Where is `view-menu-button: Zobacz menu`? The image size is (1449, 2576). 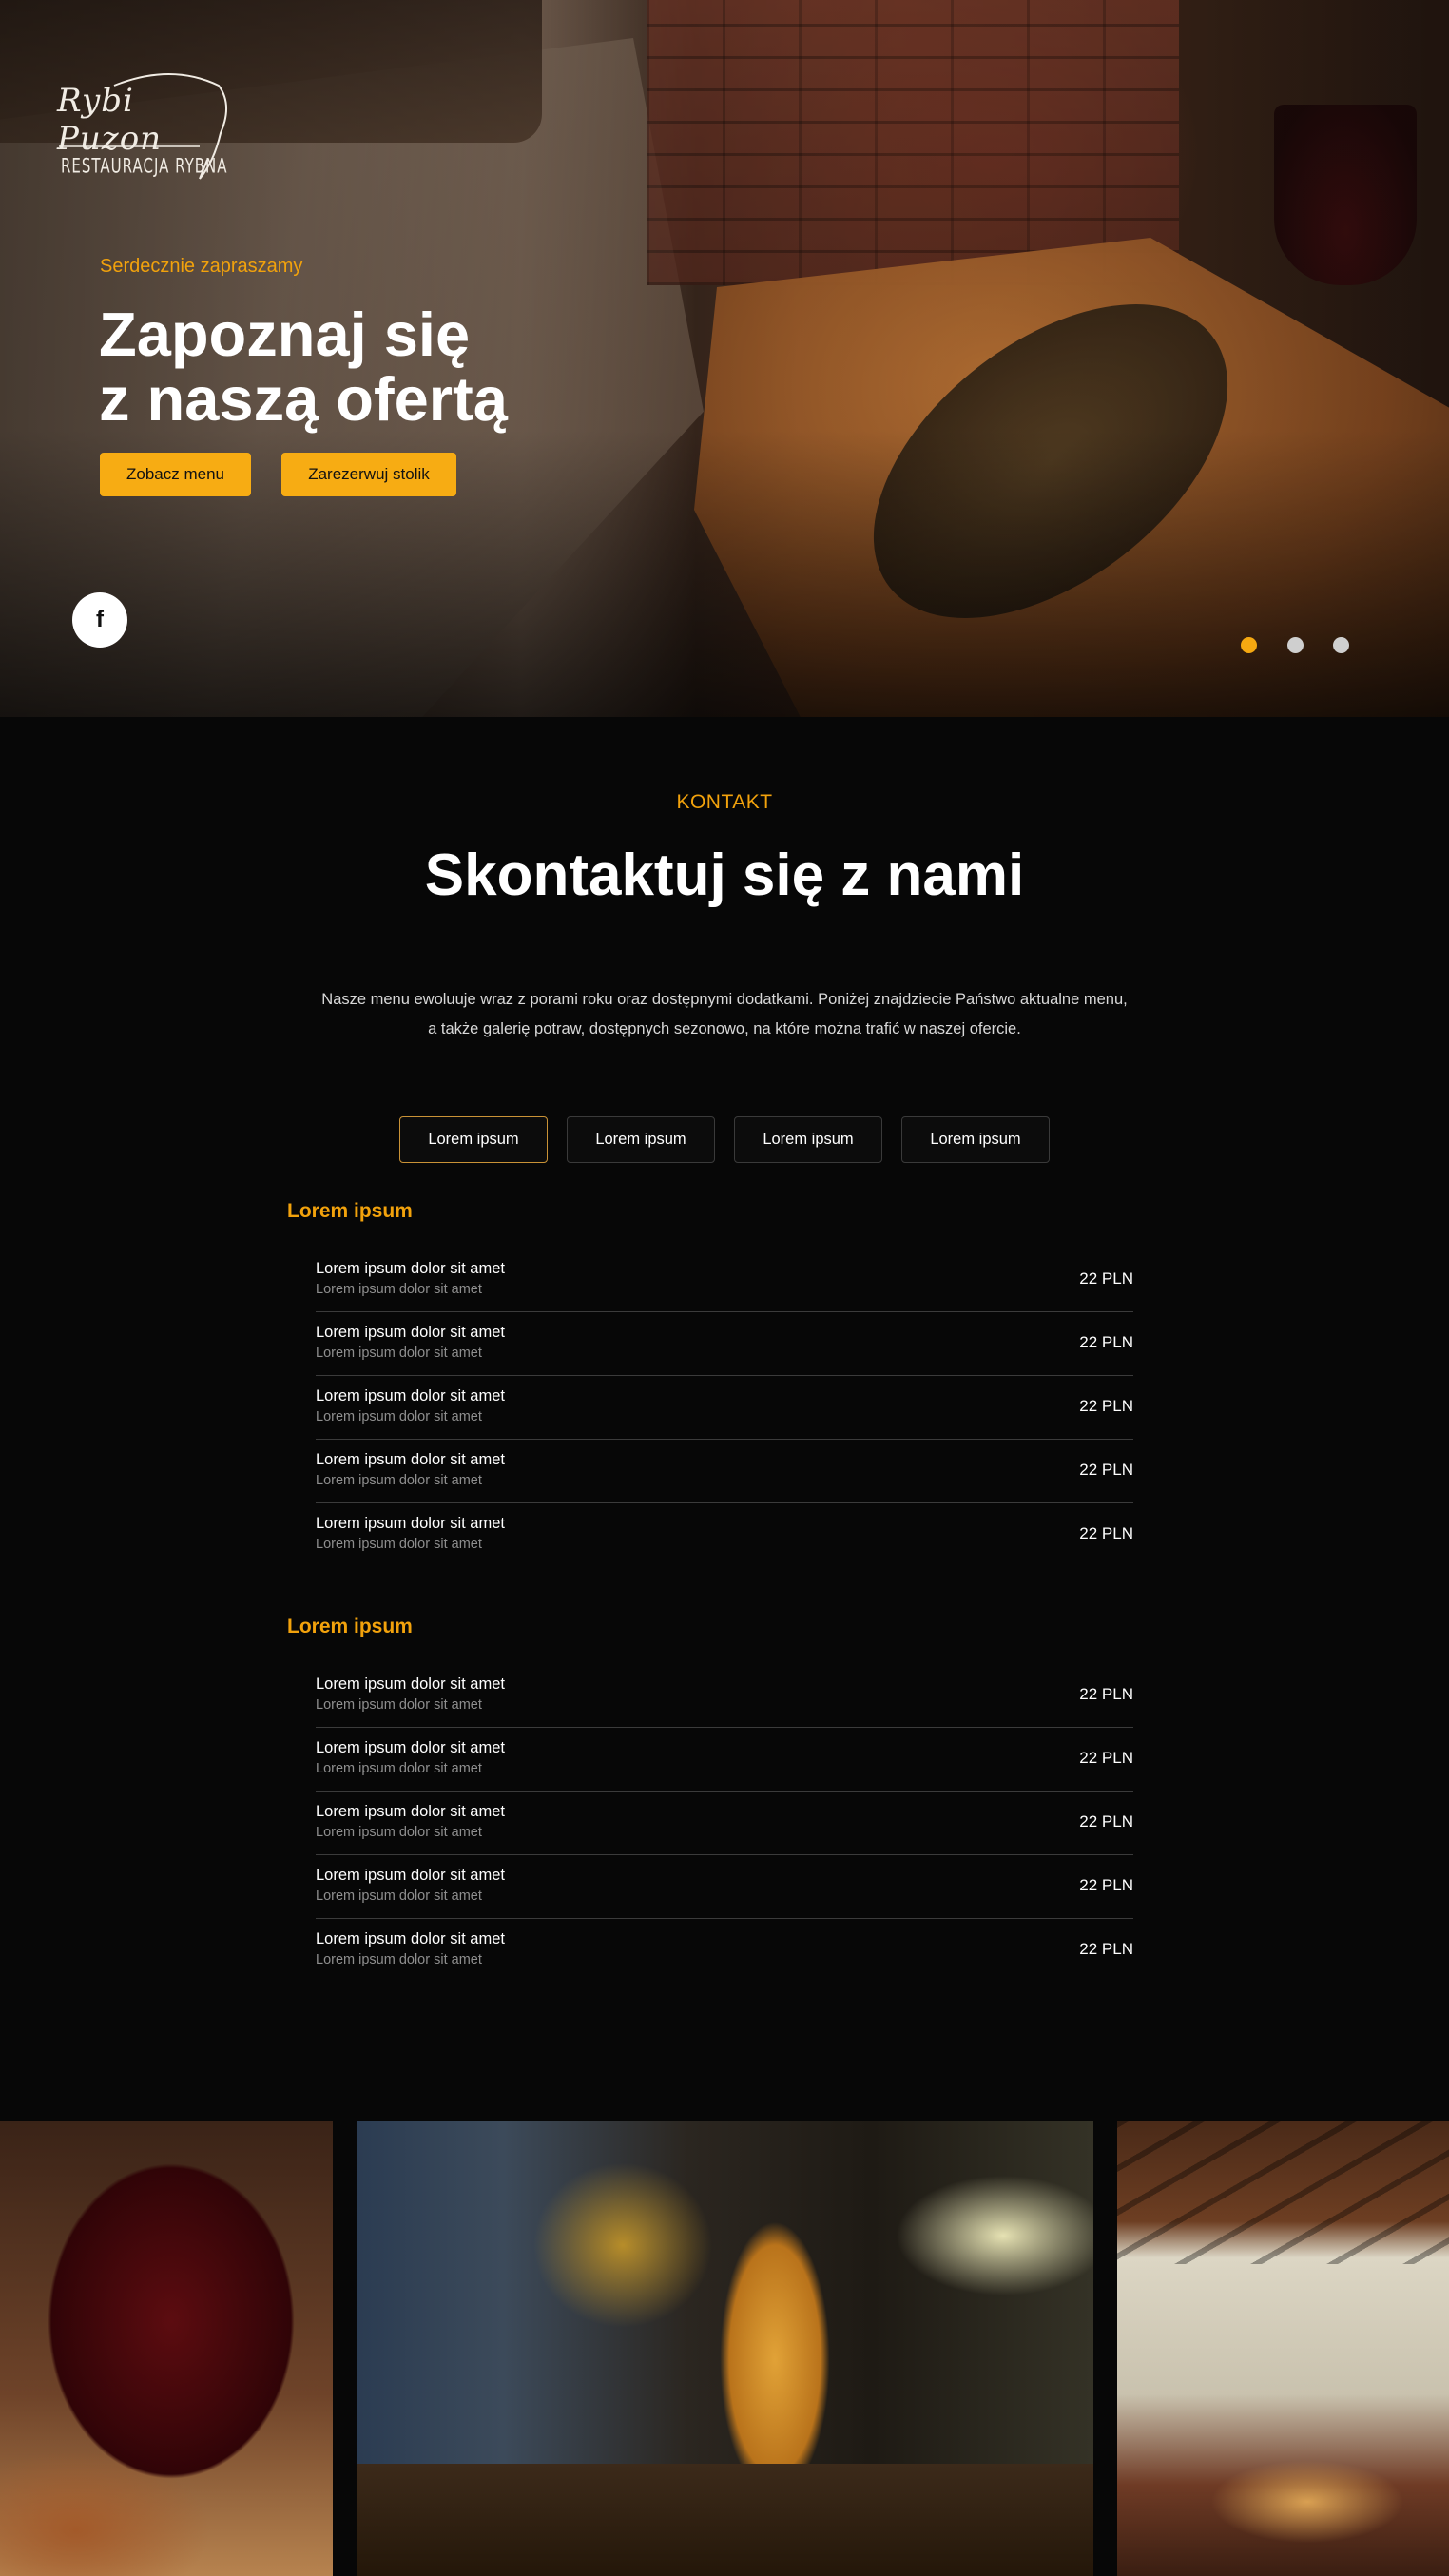 view-menu-button: Zobacz menu is located at coordinates (175, 474).